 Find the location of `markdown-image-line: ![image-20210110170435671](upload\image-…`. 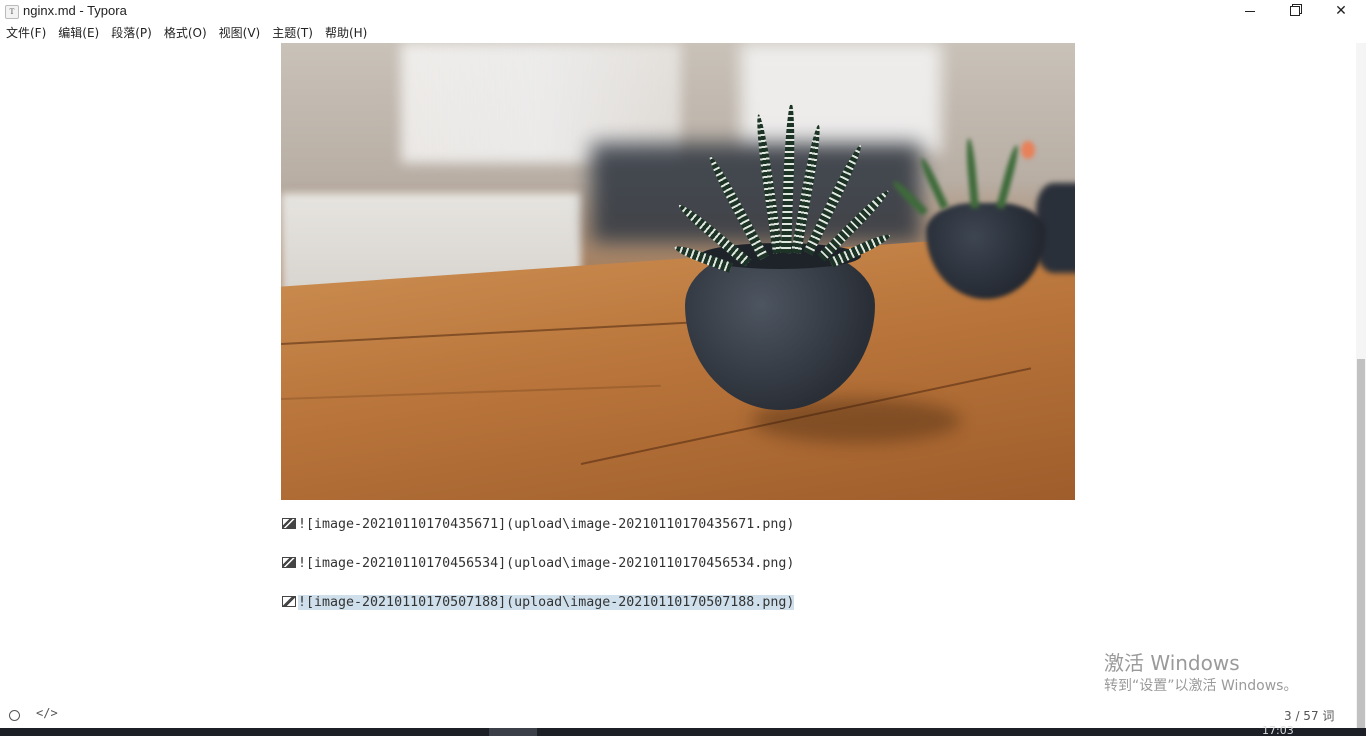

markdown-image-line: ![image-20210110170435671](upload\image-… is located at coordinates (538, 525).